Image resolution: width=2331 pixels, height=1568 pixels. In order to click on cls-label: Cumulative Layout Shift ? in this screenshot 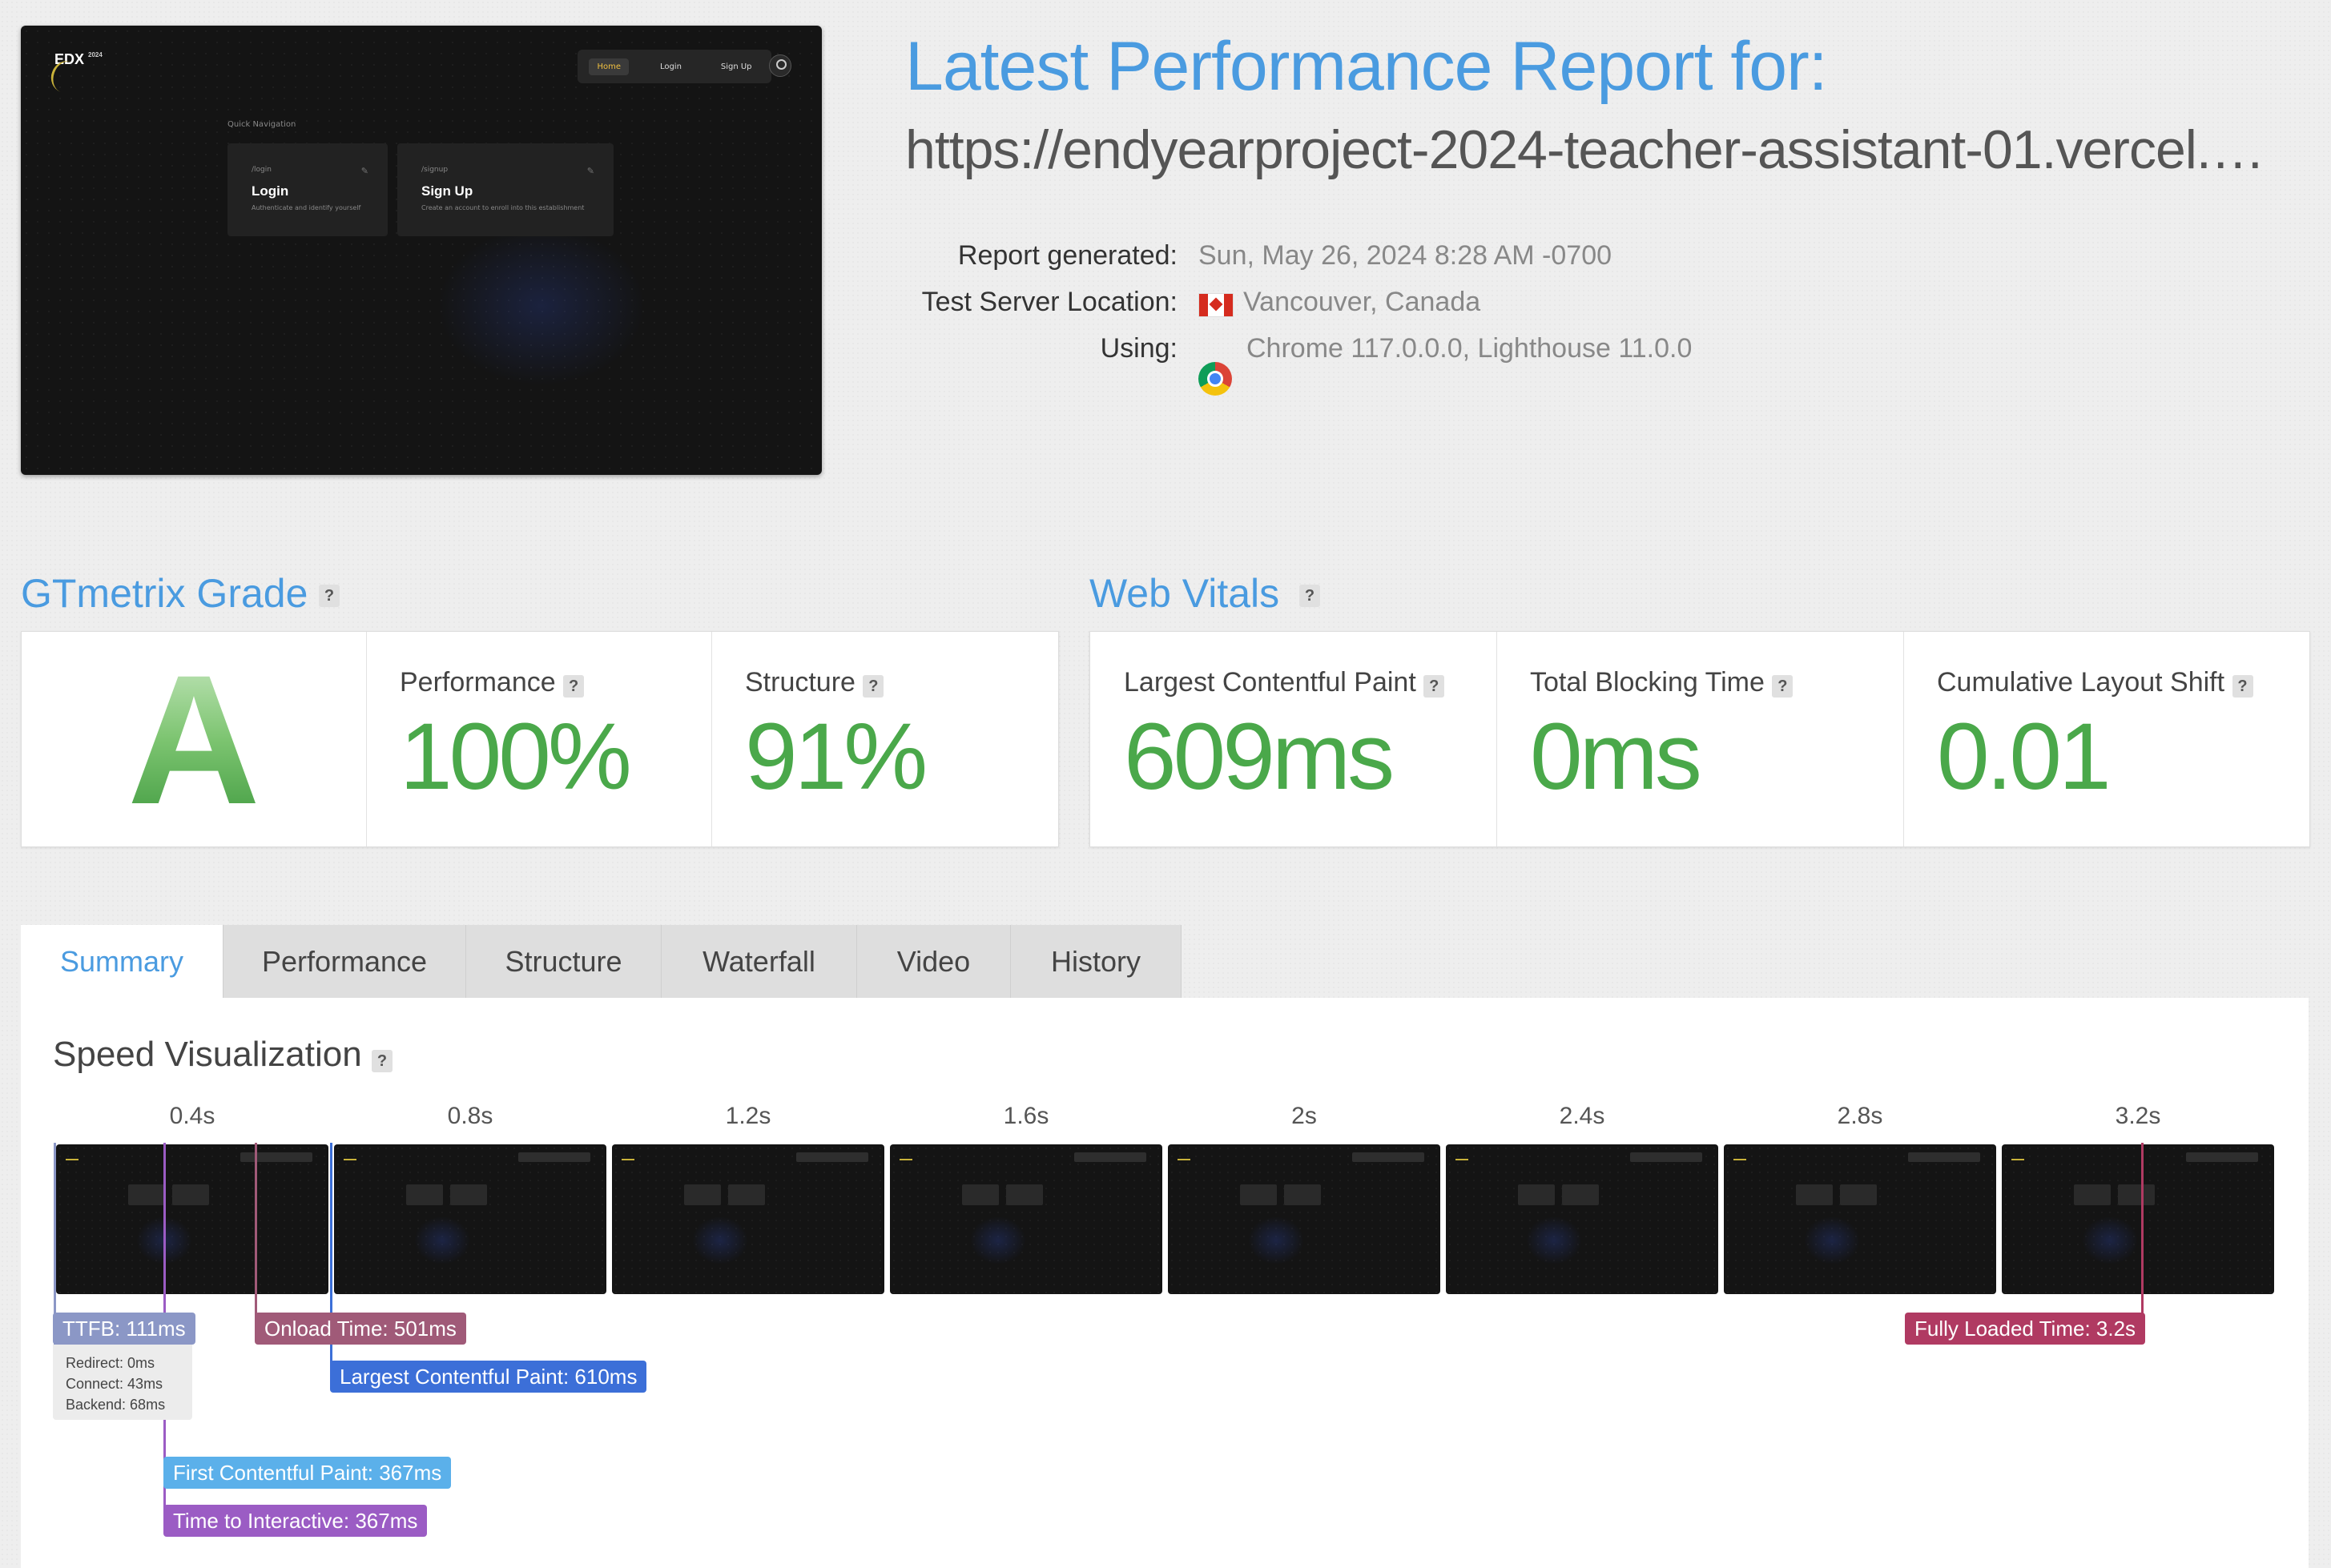, I will do `click(2095, 683)`.